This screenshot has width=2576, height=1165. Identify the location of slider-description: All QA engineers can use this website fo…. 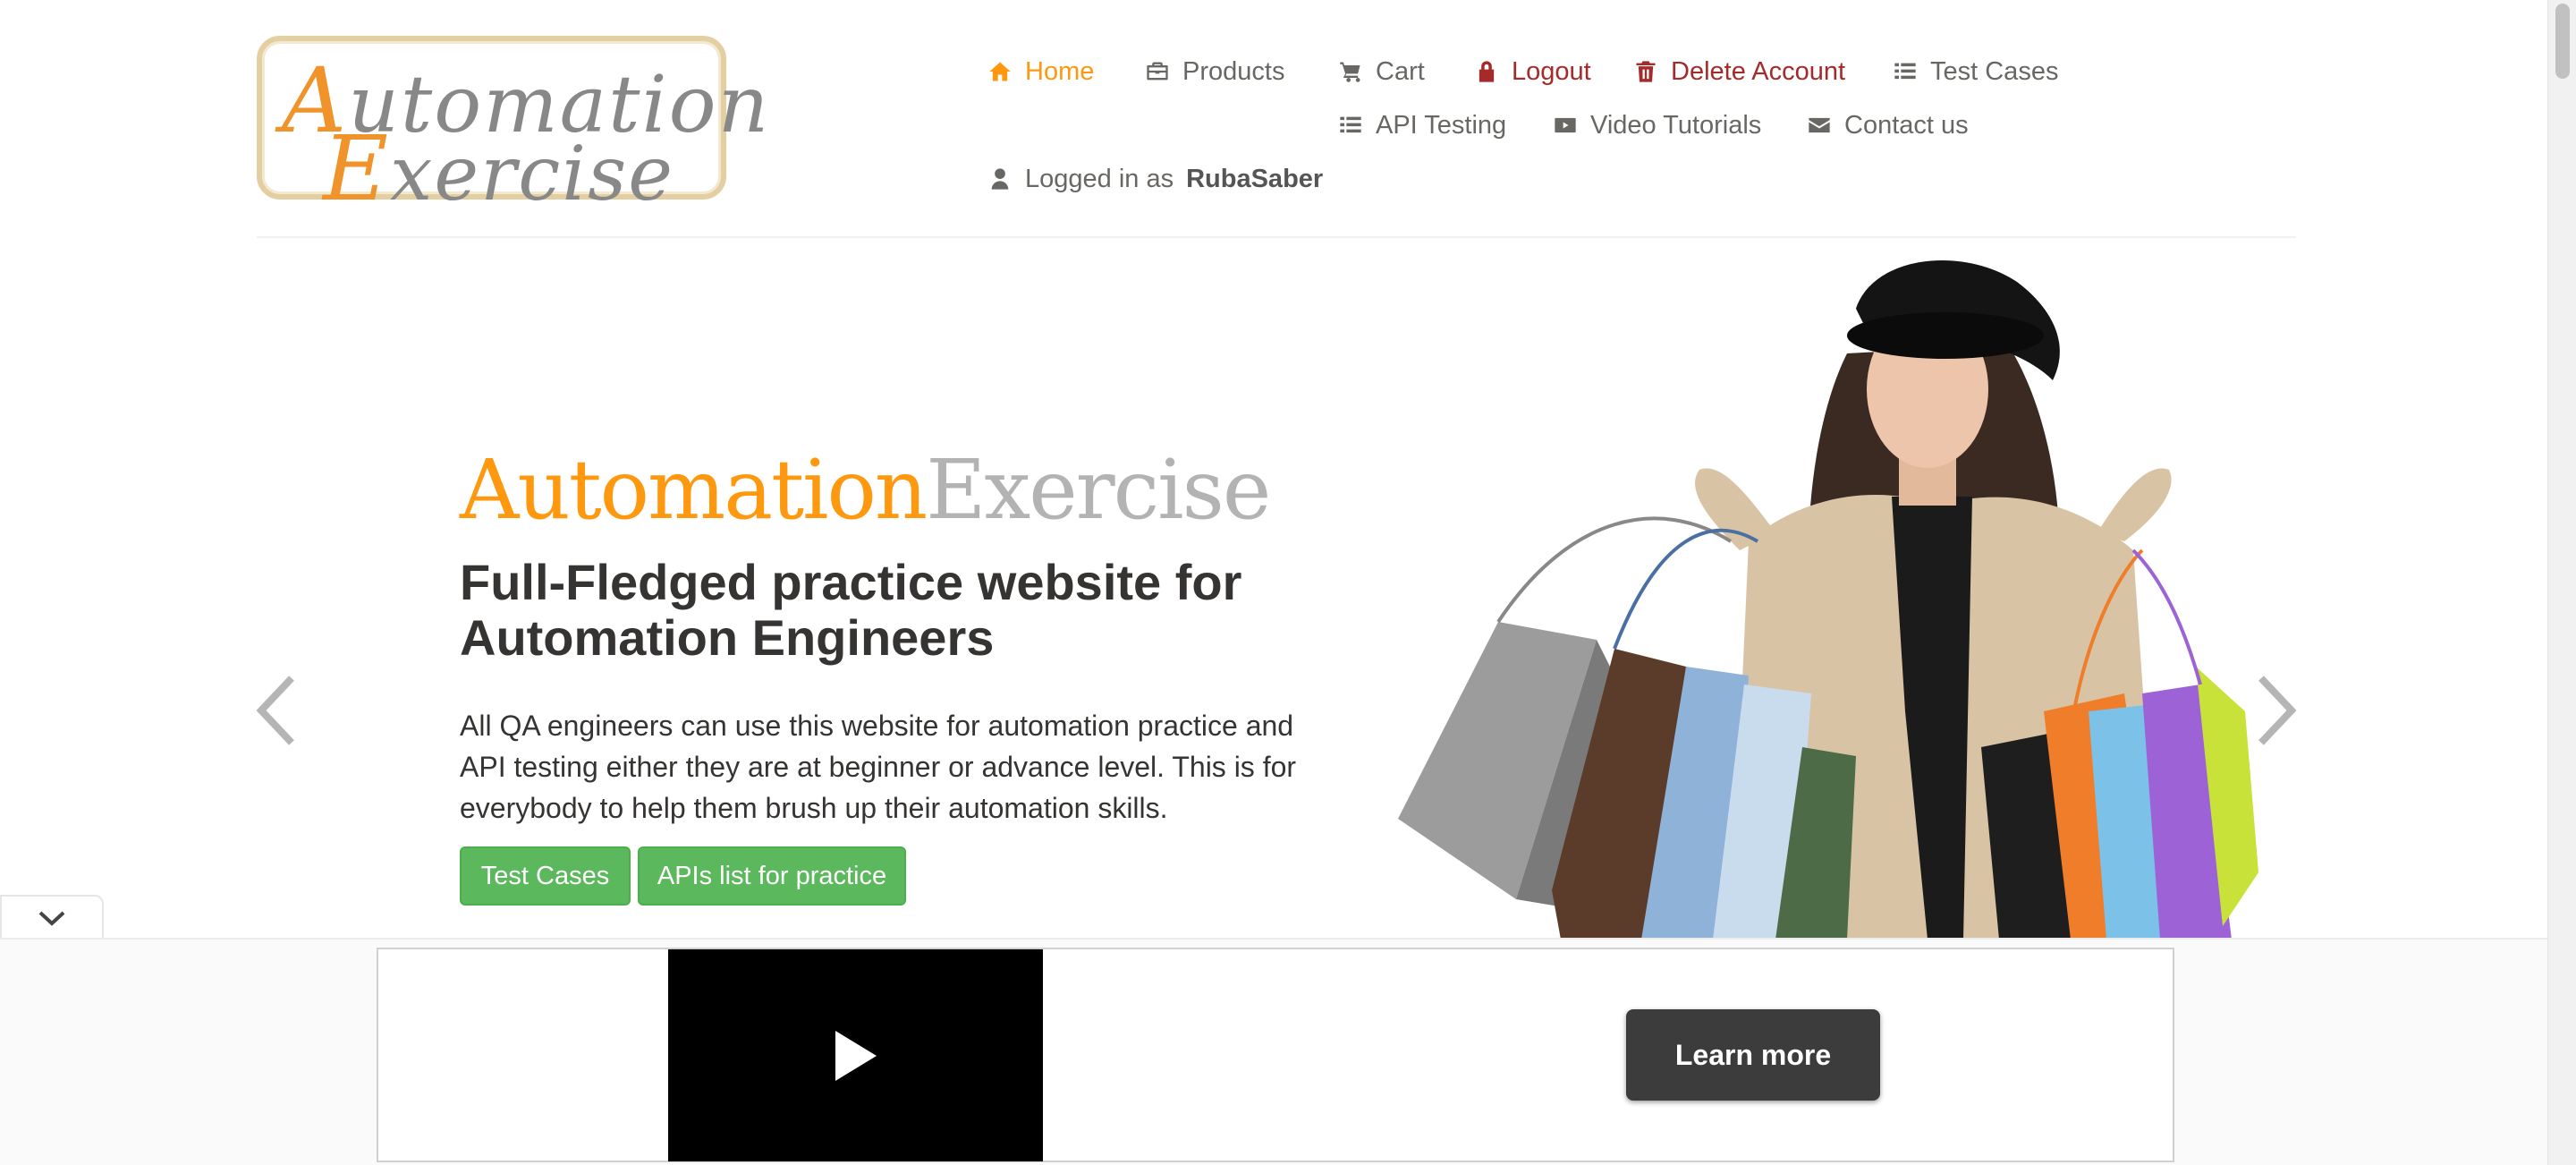
(878, 767).